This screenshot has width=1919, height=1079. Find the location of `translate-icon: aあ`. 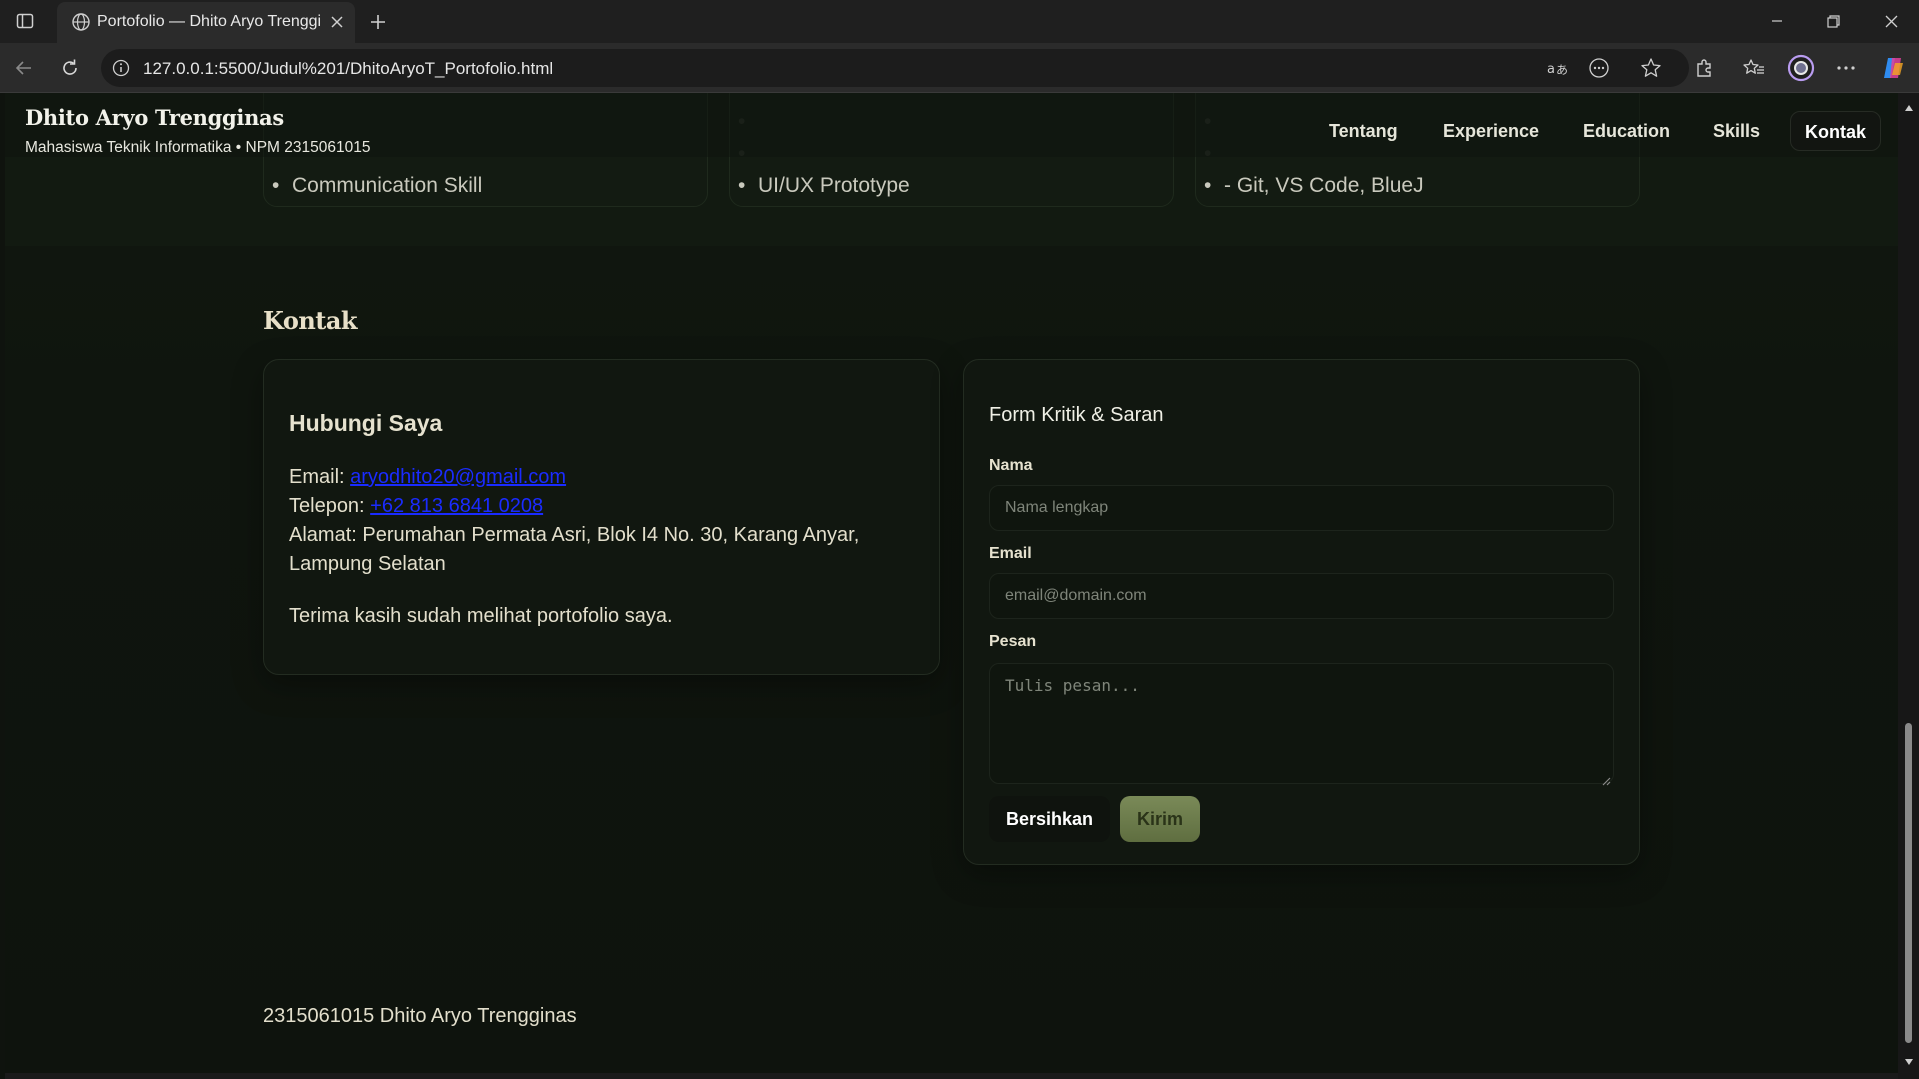

translate-icon: aあ is located at coordinates (1557, 68).